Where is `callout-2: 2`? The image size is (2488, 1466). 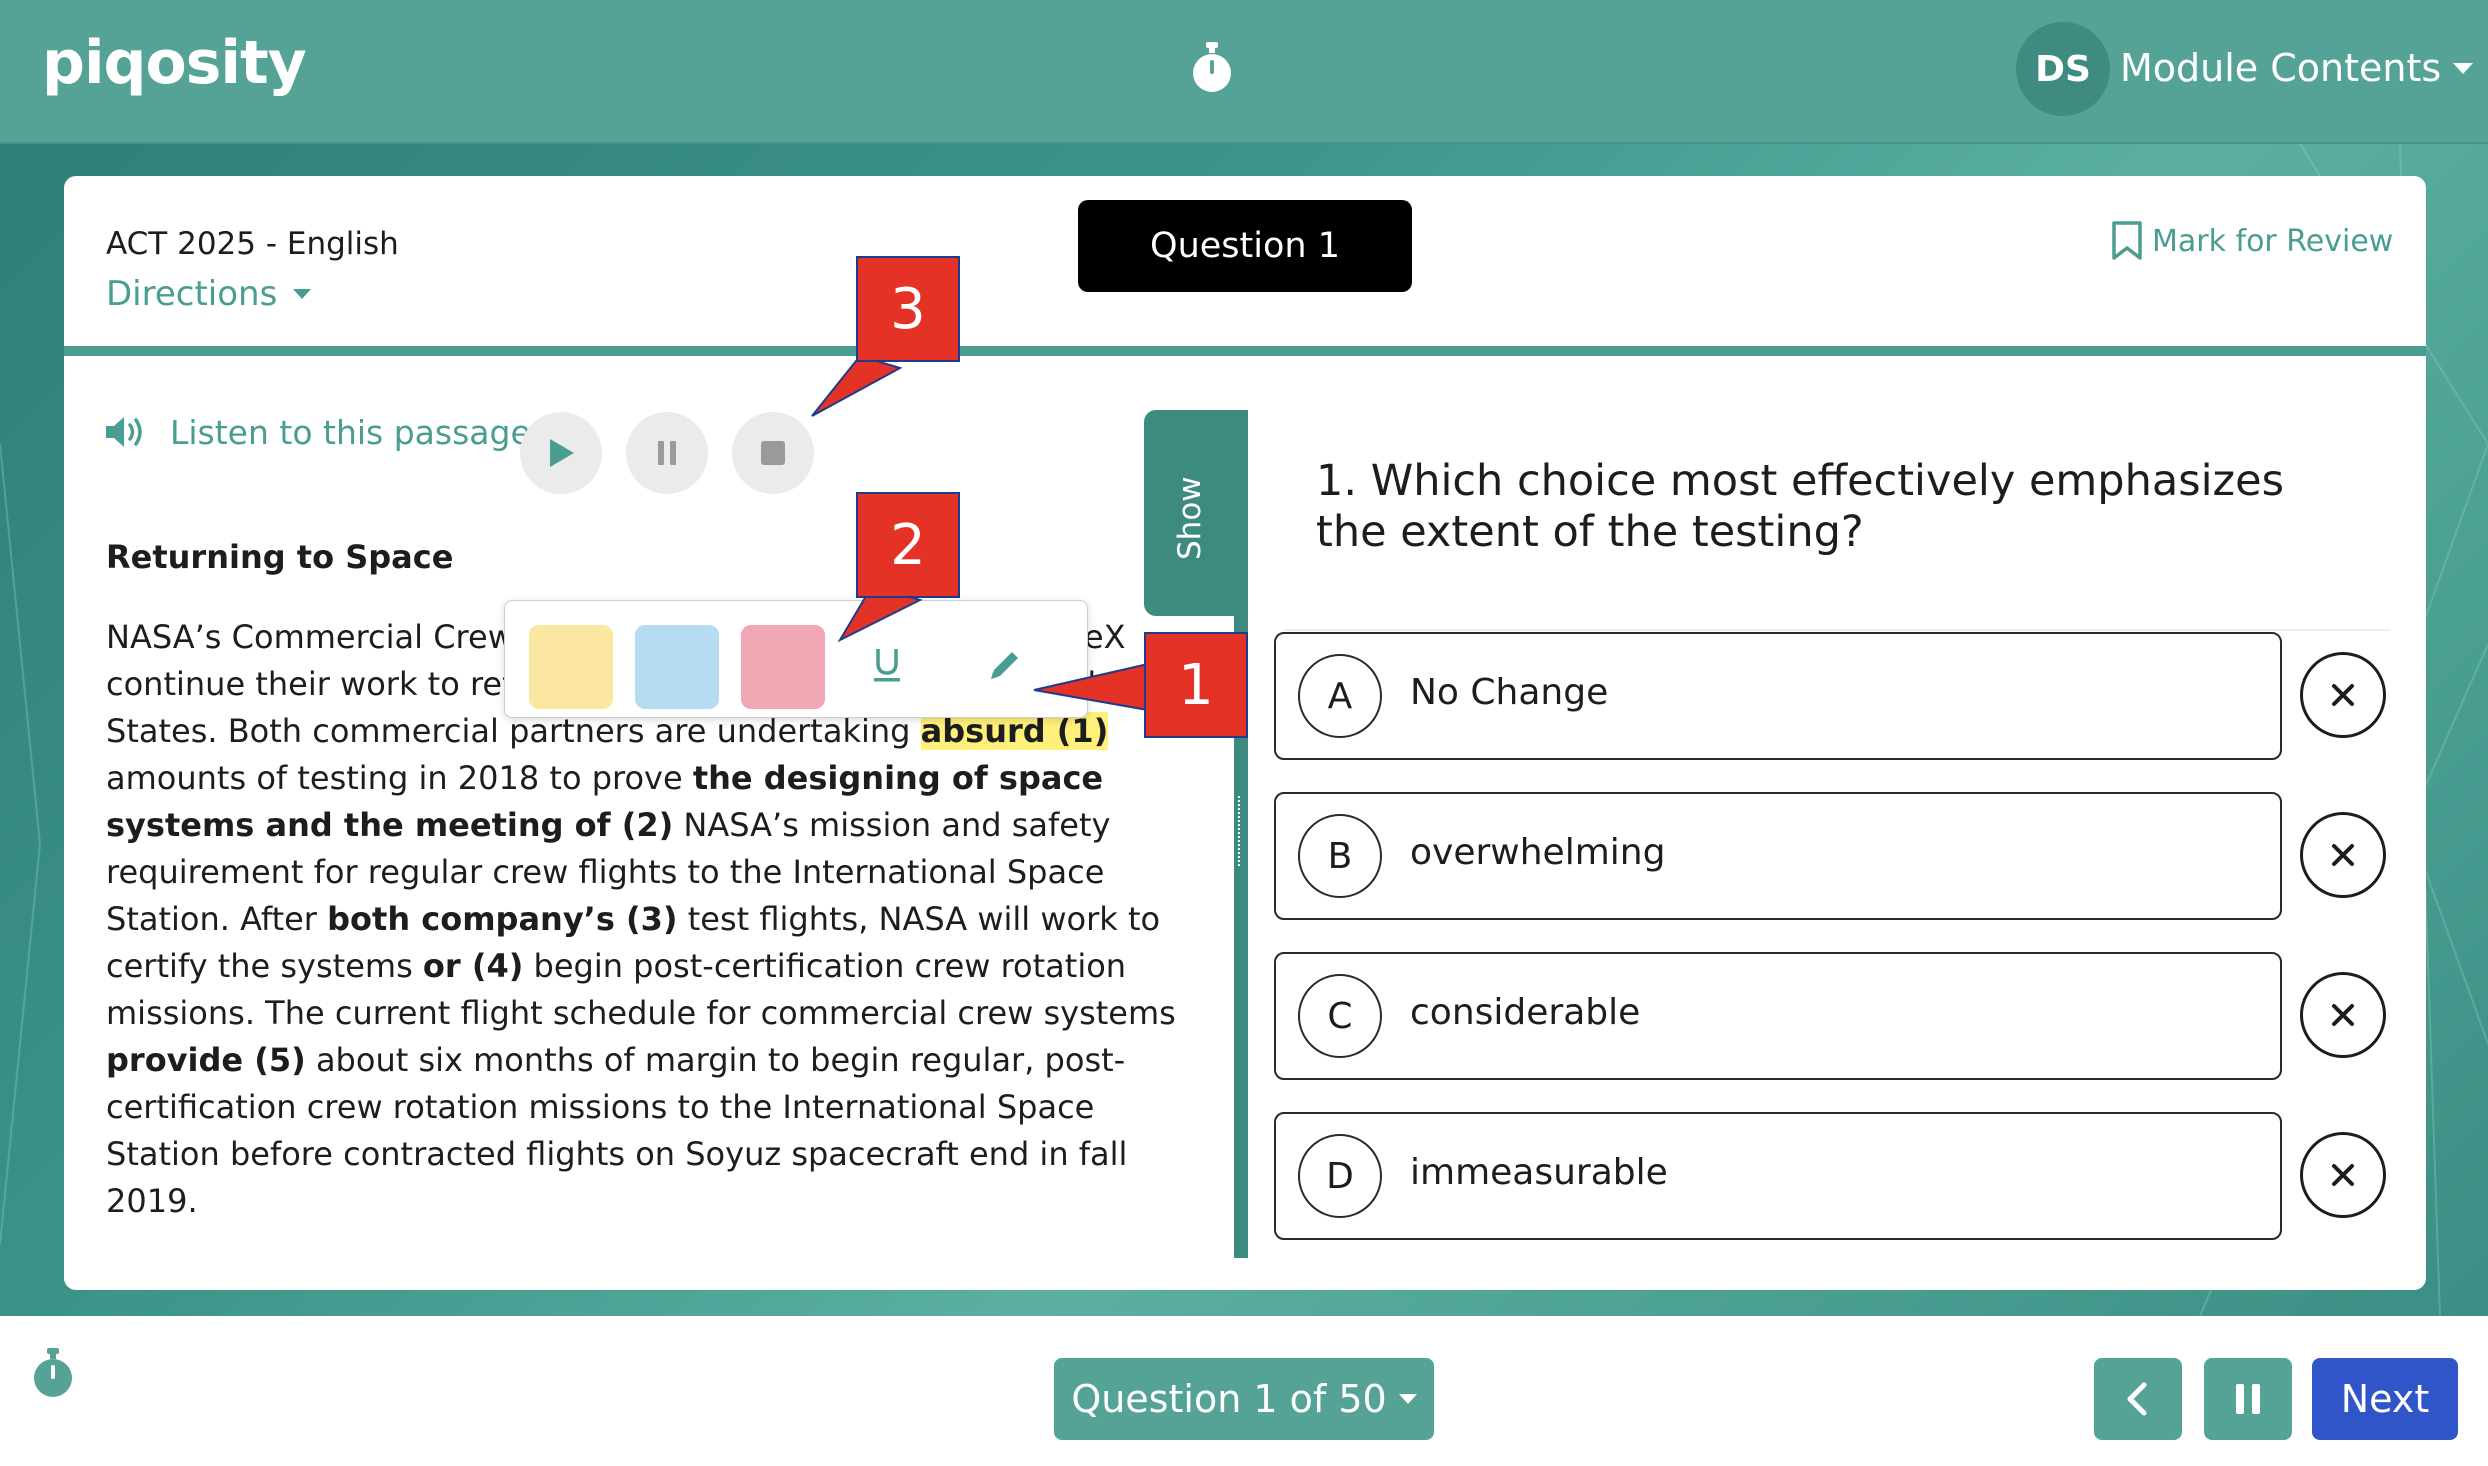
callout-2: 2 is located at coordinates (908, 545).